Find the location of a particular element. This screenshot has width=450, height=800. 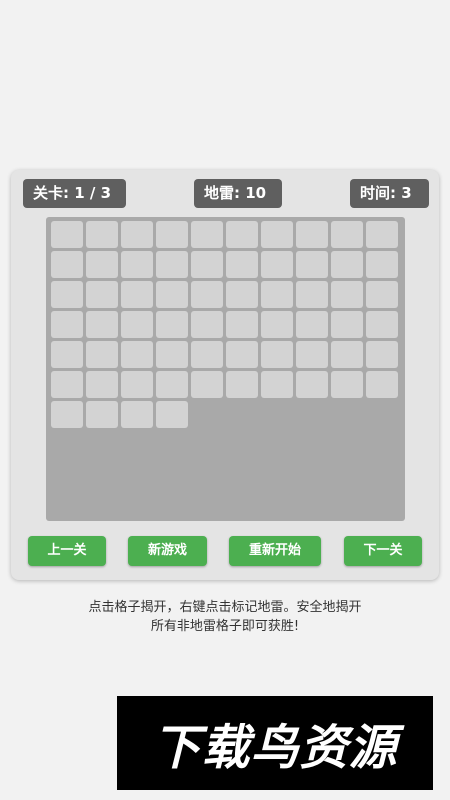

timer: 时间: 3 is located at coordinates (389, 193).